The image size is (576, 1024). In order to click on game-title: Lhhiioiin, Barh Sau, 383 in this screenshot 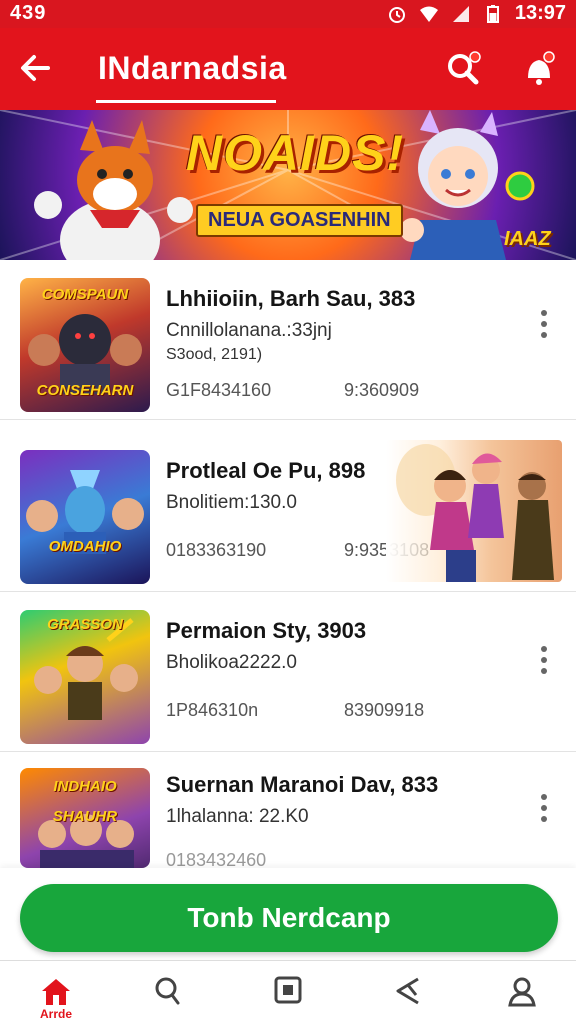, I will do `click(291, 298)`.